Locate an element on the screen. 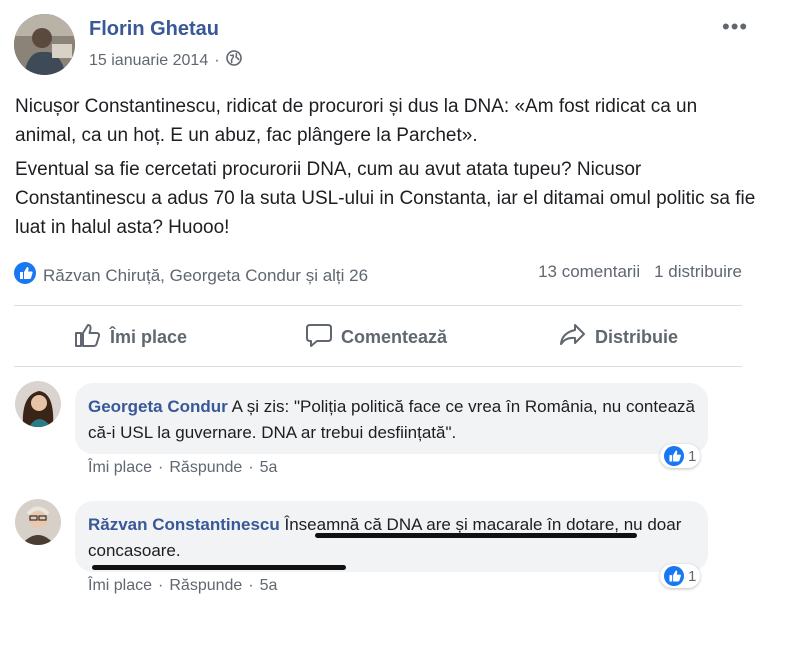 The width and height of the screenshot is (800, 653). comment-author: Georgeta Condur is located at coordinates (158, 406).